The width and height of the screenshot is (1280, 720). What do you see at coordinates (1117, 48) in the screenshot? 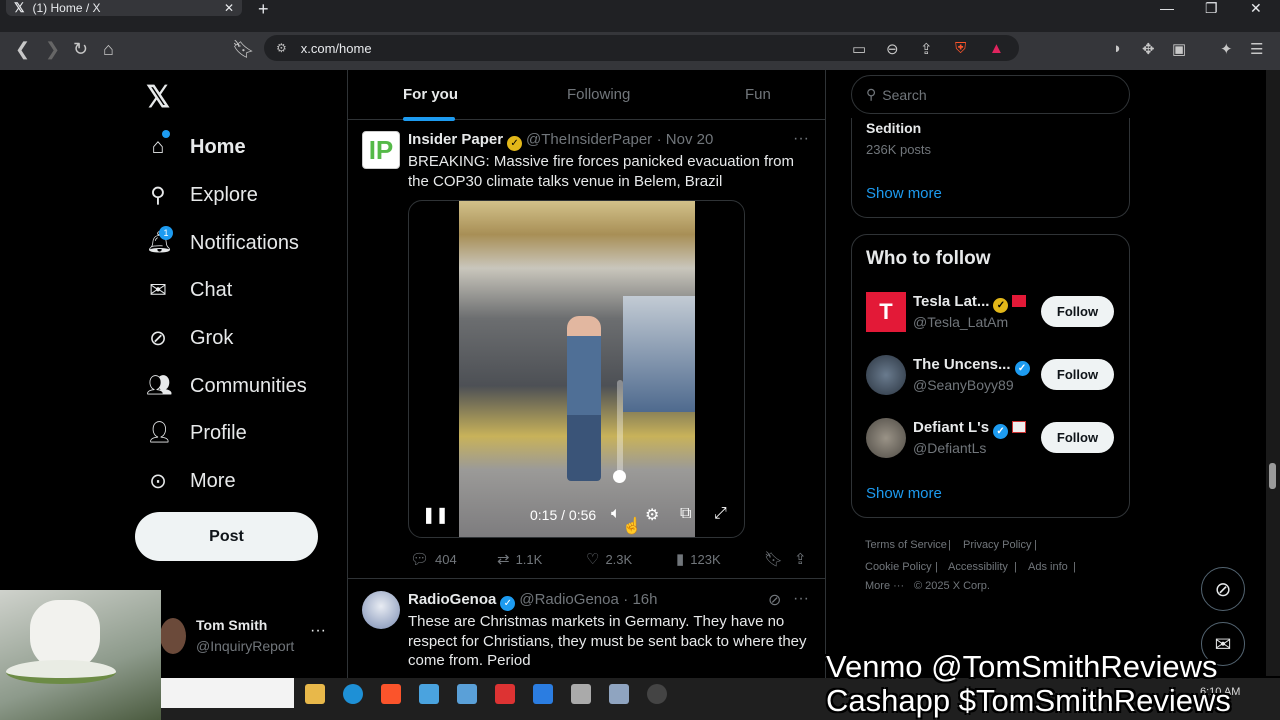
I see `vpn-icon: ◗` at bounding box center [1117, 48].